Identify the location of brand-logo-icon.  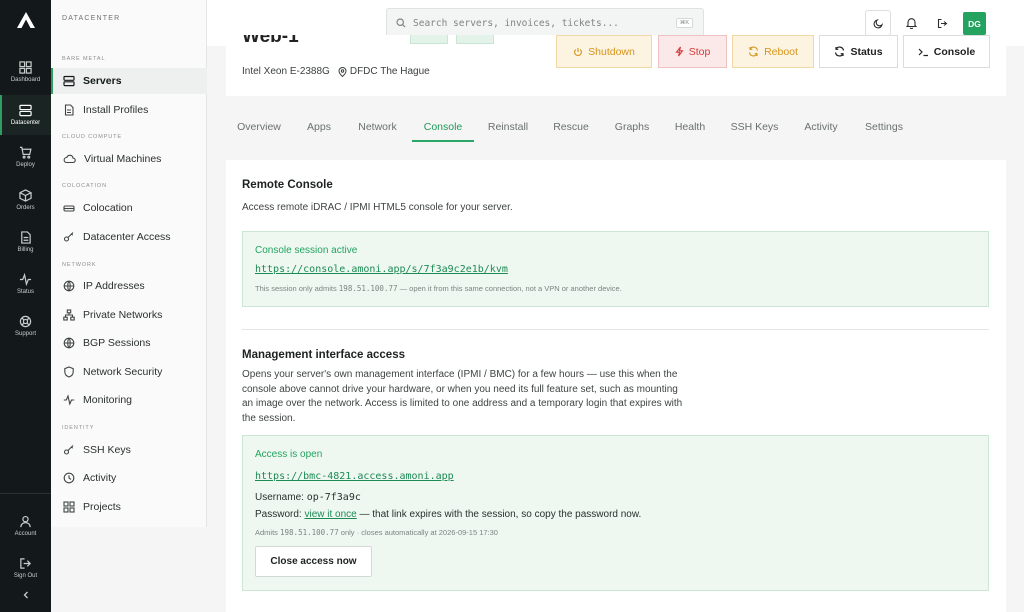
(25, 20).